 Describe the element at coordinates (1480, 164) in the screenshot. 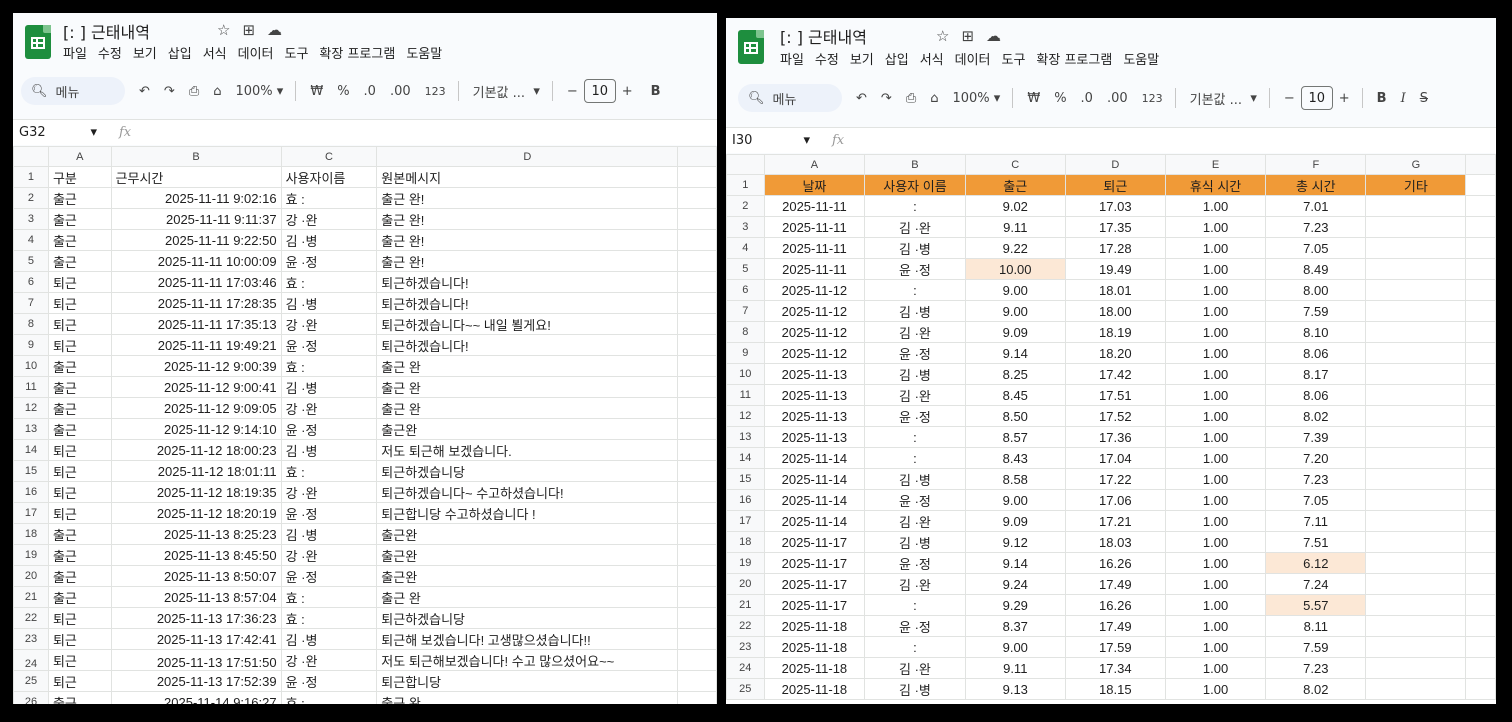

I see `column-header` at that location.